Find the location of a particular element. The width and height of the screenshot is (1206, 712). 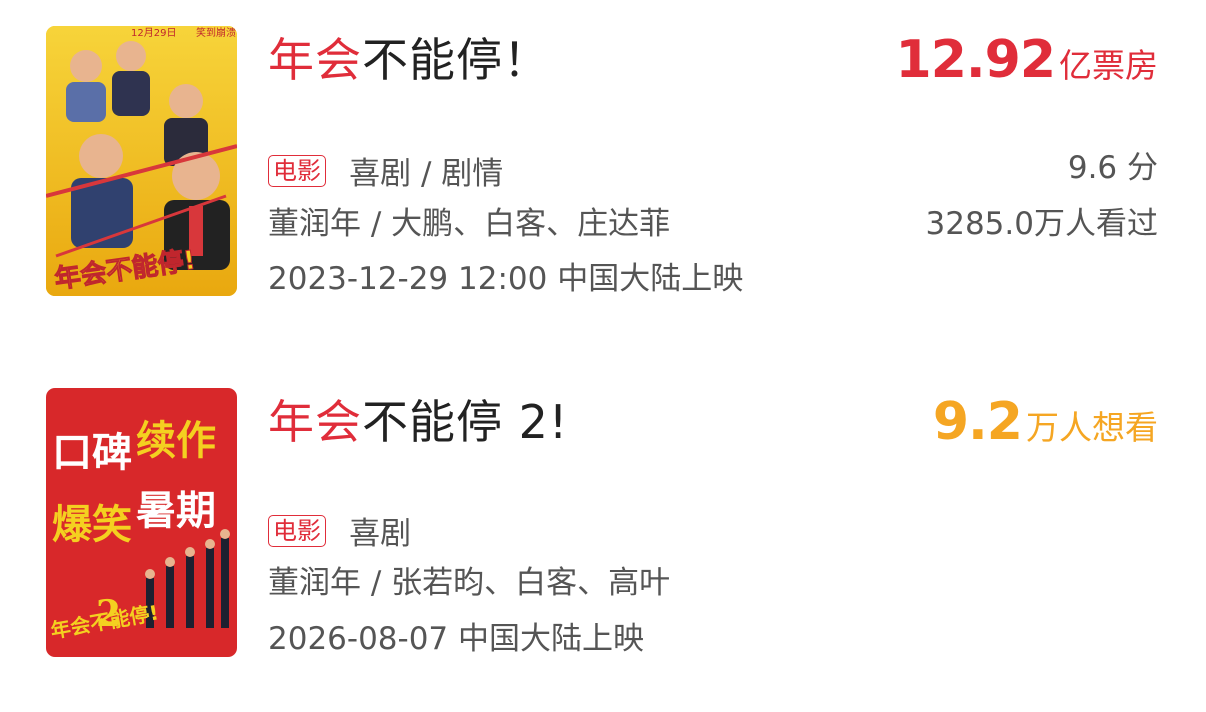

poster-line2-b: 暑期 is located at coordinates (176, 511).